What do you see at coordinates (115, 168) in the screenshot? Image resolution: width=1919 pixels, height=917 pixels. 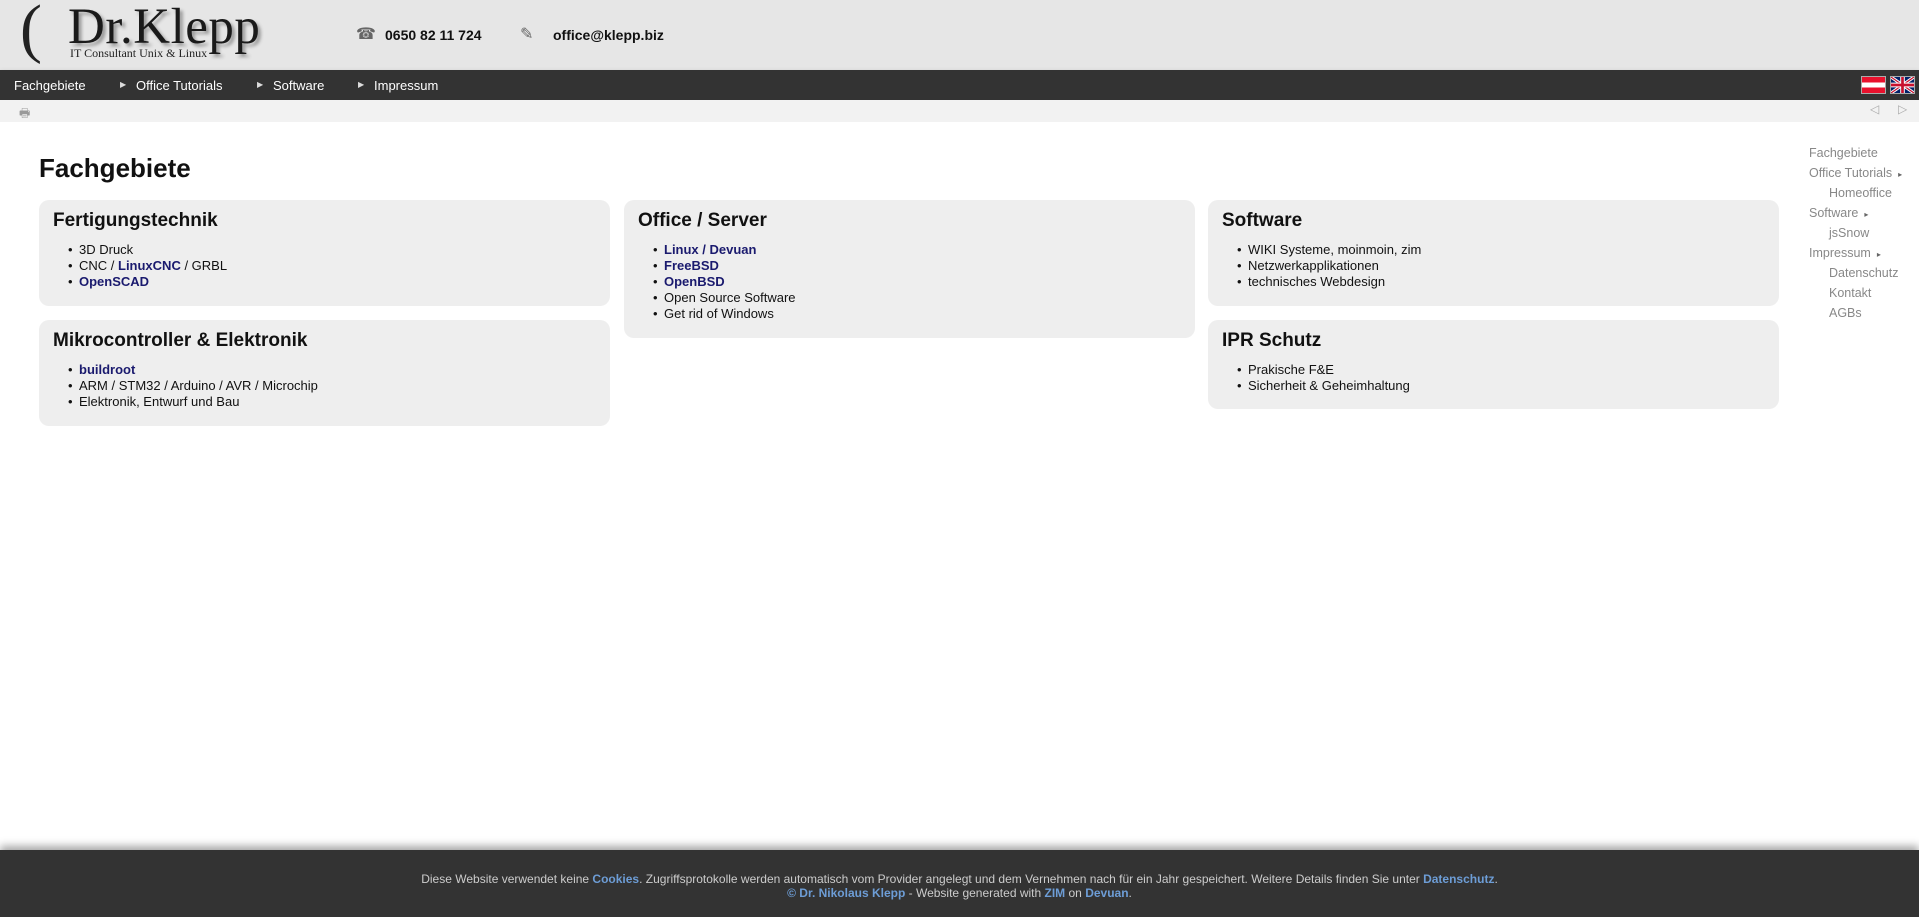 I see `page-title: Fachgebiete` at bounding box center [115, 168].